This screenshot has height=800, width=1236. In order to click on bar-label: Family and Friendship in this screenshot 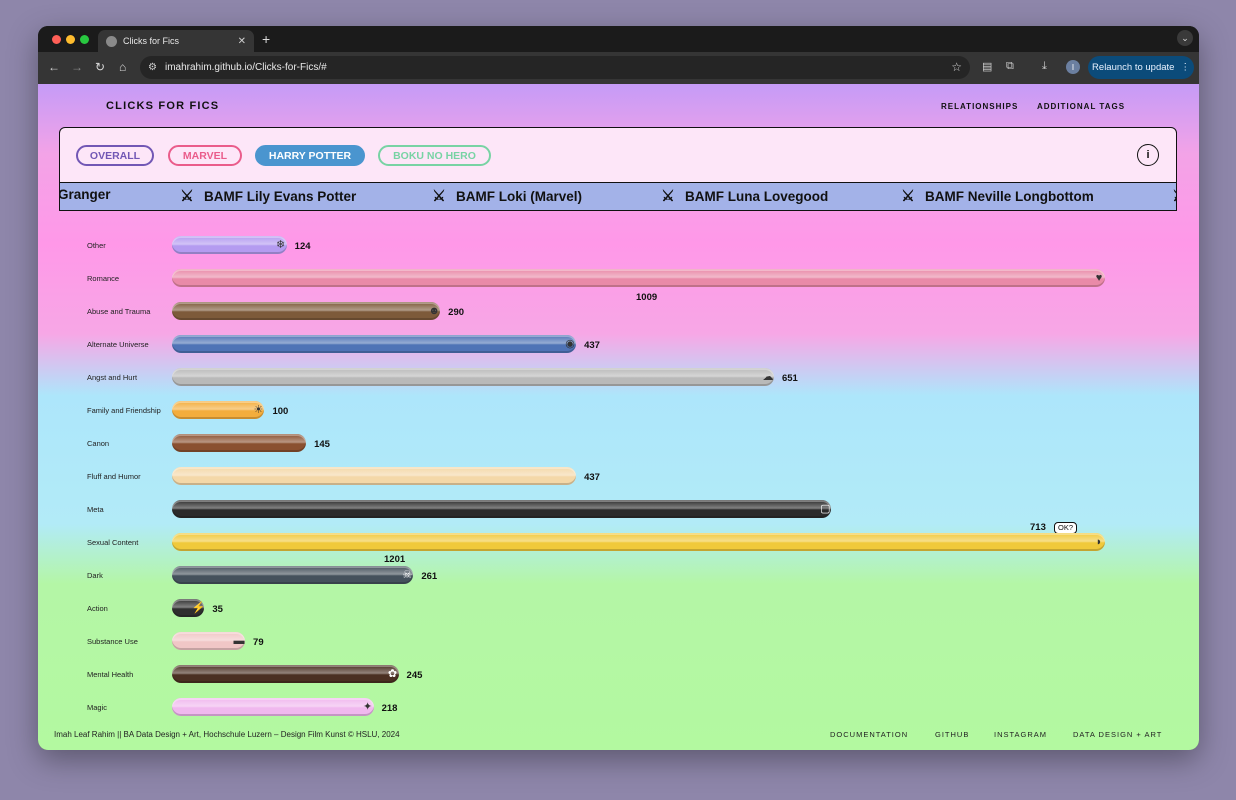, I will do `click(124, 410)`.